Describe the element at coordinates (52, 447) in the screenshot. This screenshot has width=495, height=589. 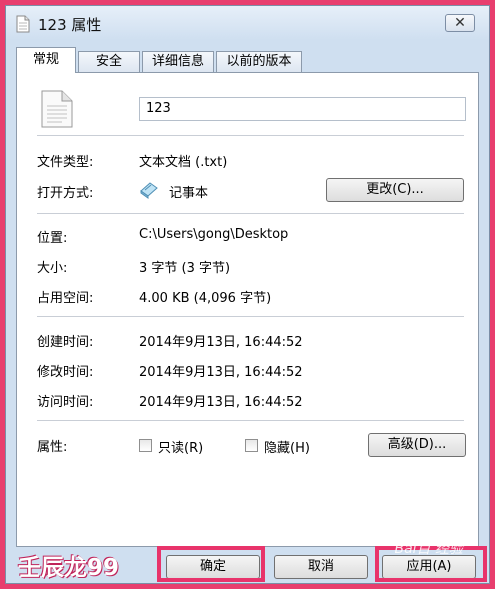
I see `attributes-label: 属性:` at that location.